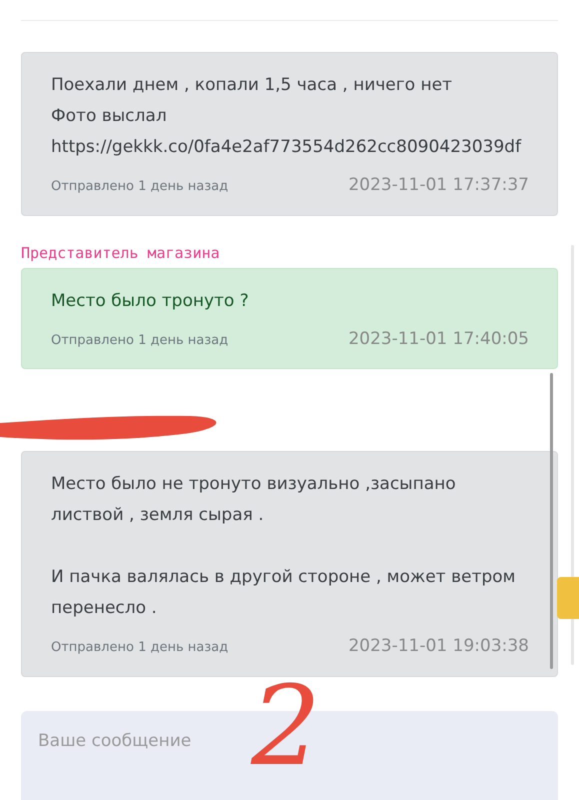 The width and height of the screenshot is (579, 800). What do you see at coordinates (286, 116) in the screenshot?
I see `message-text: Поехали днем , копали 1,5 часа , ничего нет Фото выслал https://gekkk.co/0fa4e2af773554d262cc8090423039df` at bounding box center [286, 116].